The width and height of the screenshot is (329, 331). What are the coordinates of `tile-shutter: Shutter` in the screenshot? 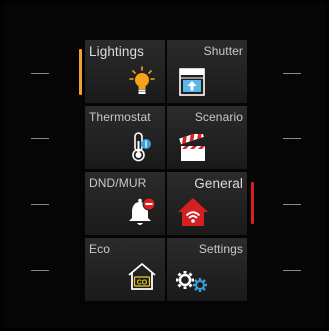 It's located at (207, 71).